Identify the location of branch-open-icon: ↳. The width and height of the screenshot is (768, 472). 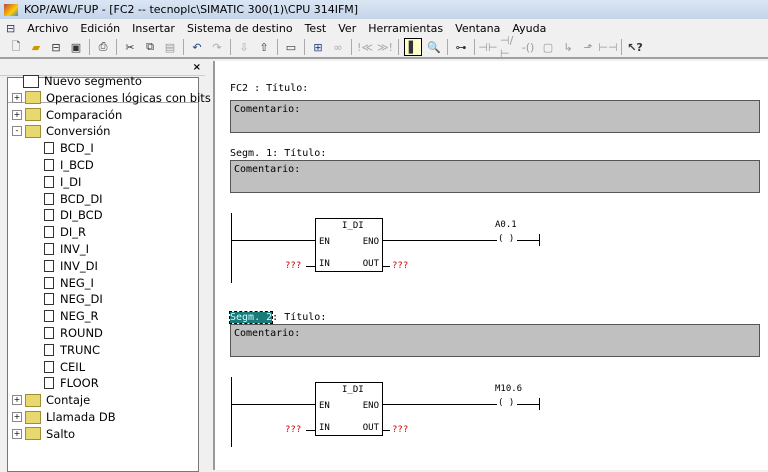
(568, 47).